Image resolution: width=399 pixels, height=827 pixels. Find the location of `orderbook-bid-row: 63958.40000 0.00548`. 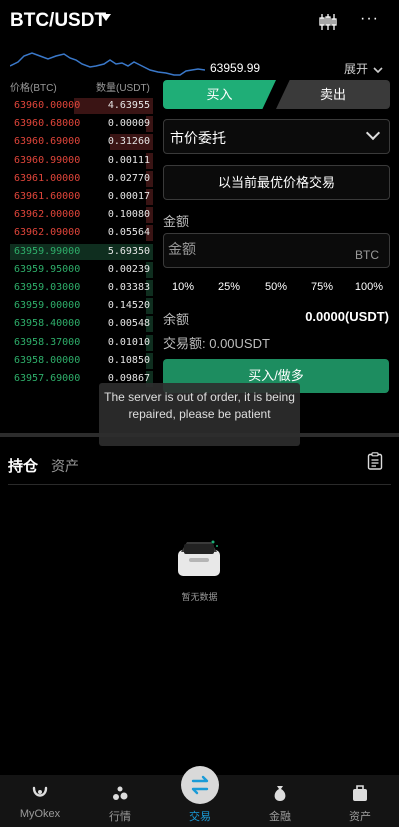

orderbook-bid-row: 63958.40000 0.00548 is located at coordinates (81, 324).